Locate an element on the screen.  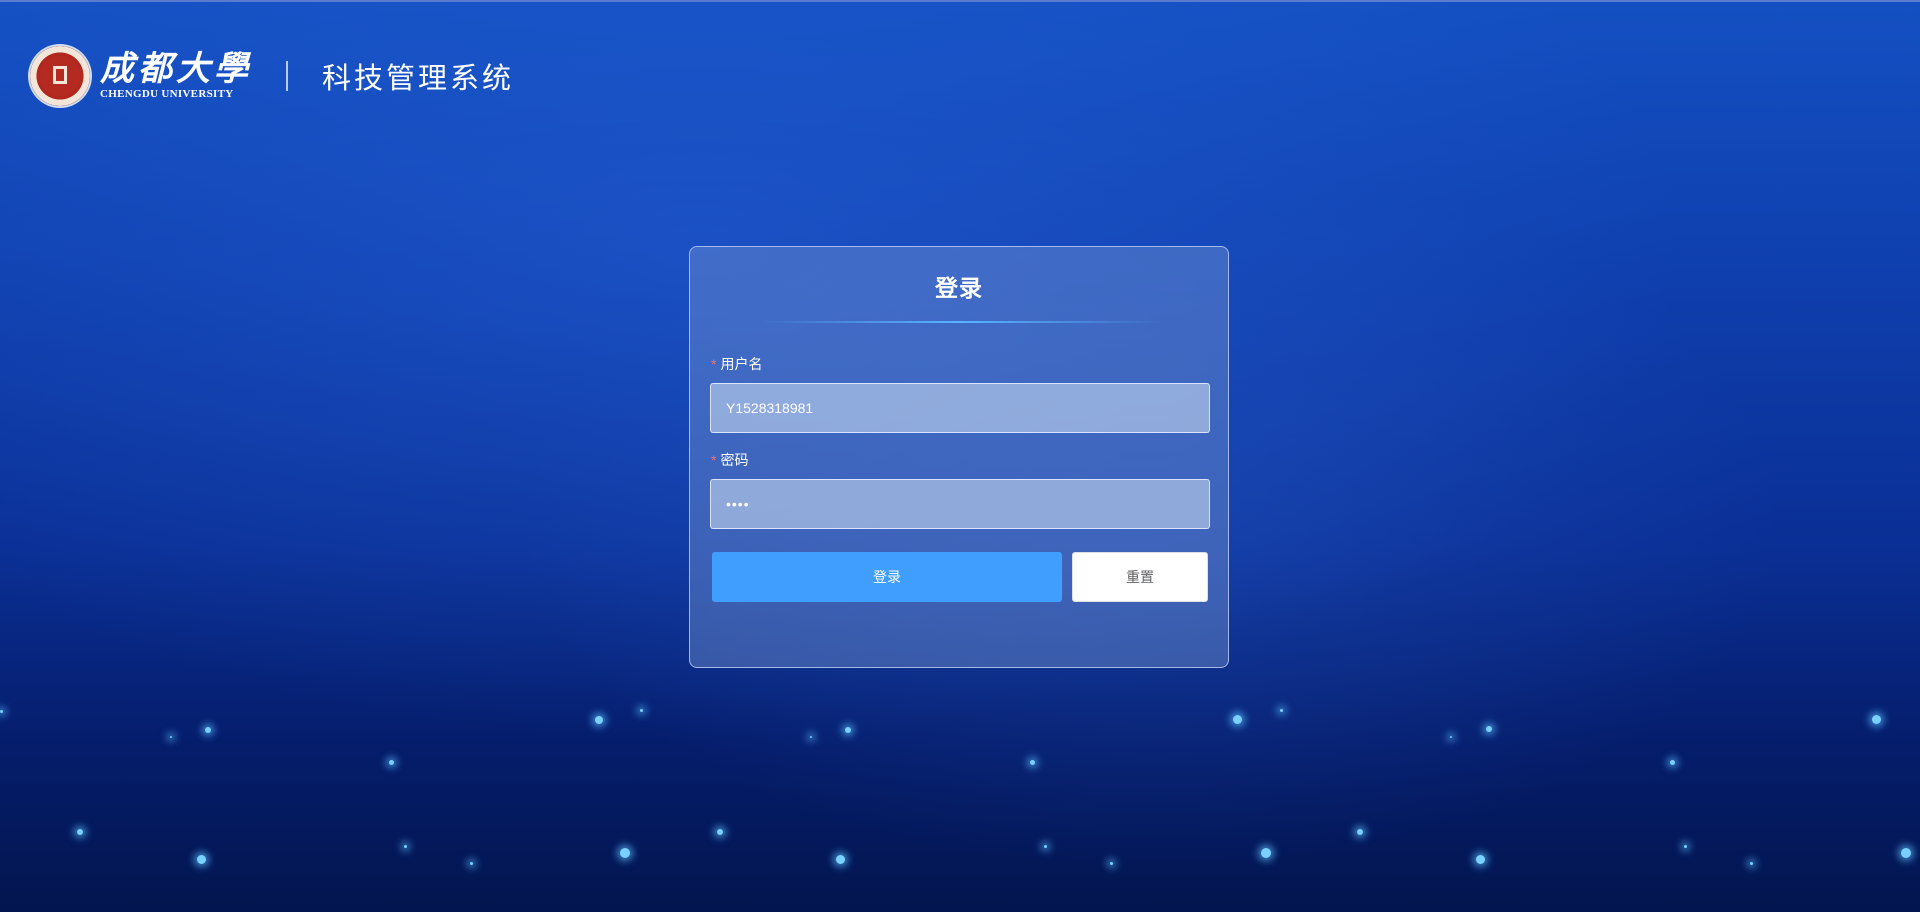
password-input is located at coordinates (960, 504).